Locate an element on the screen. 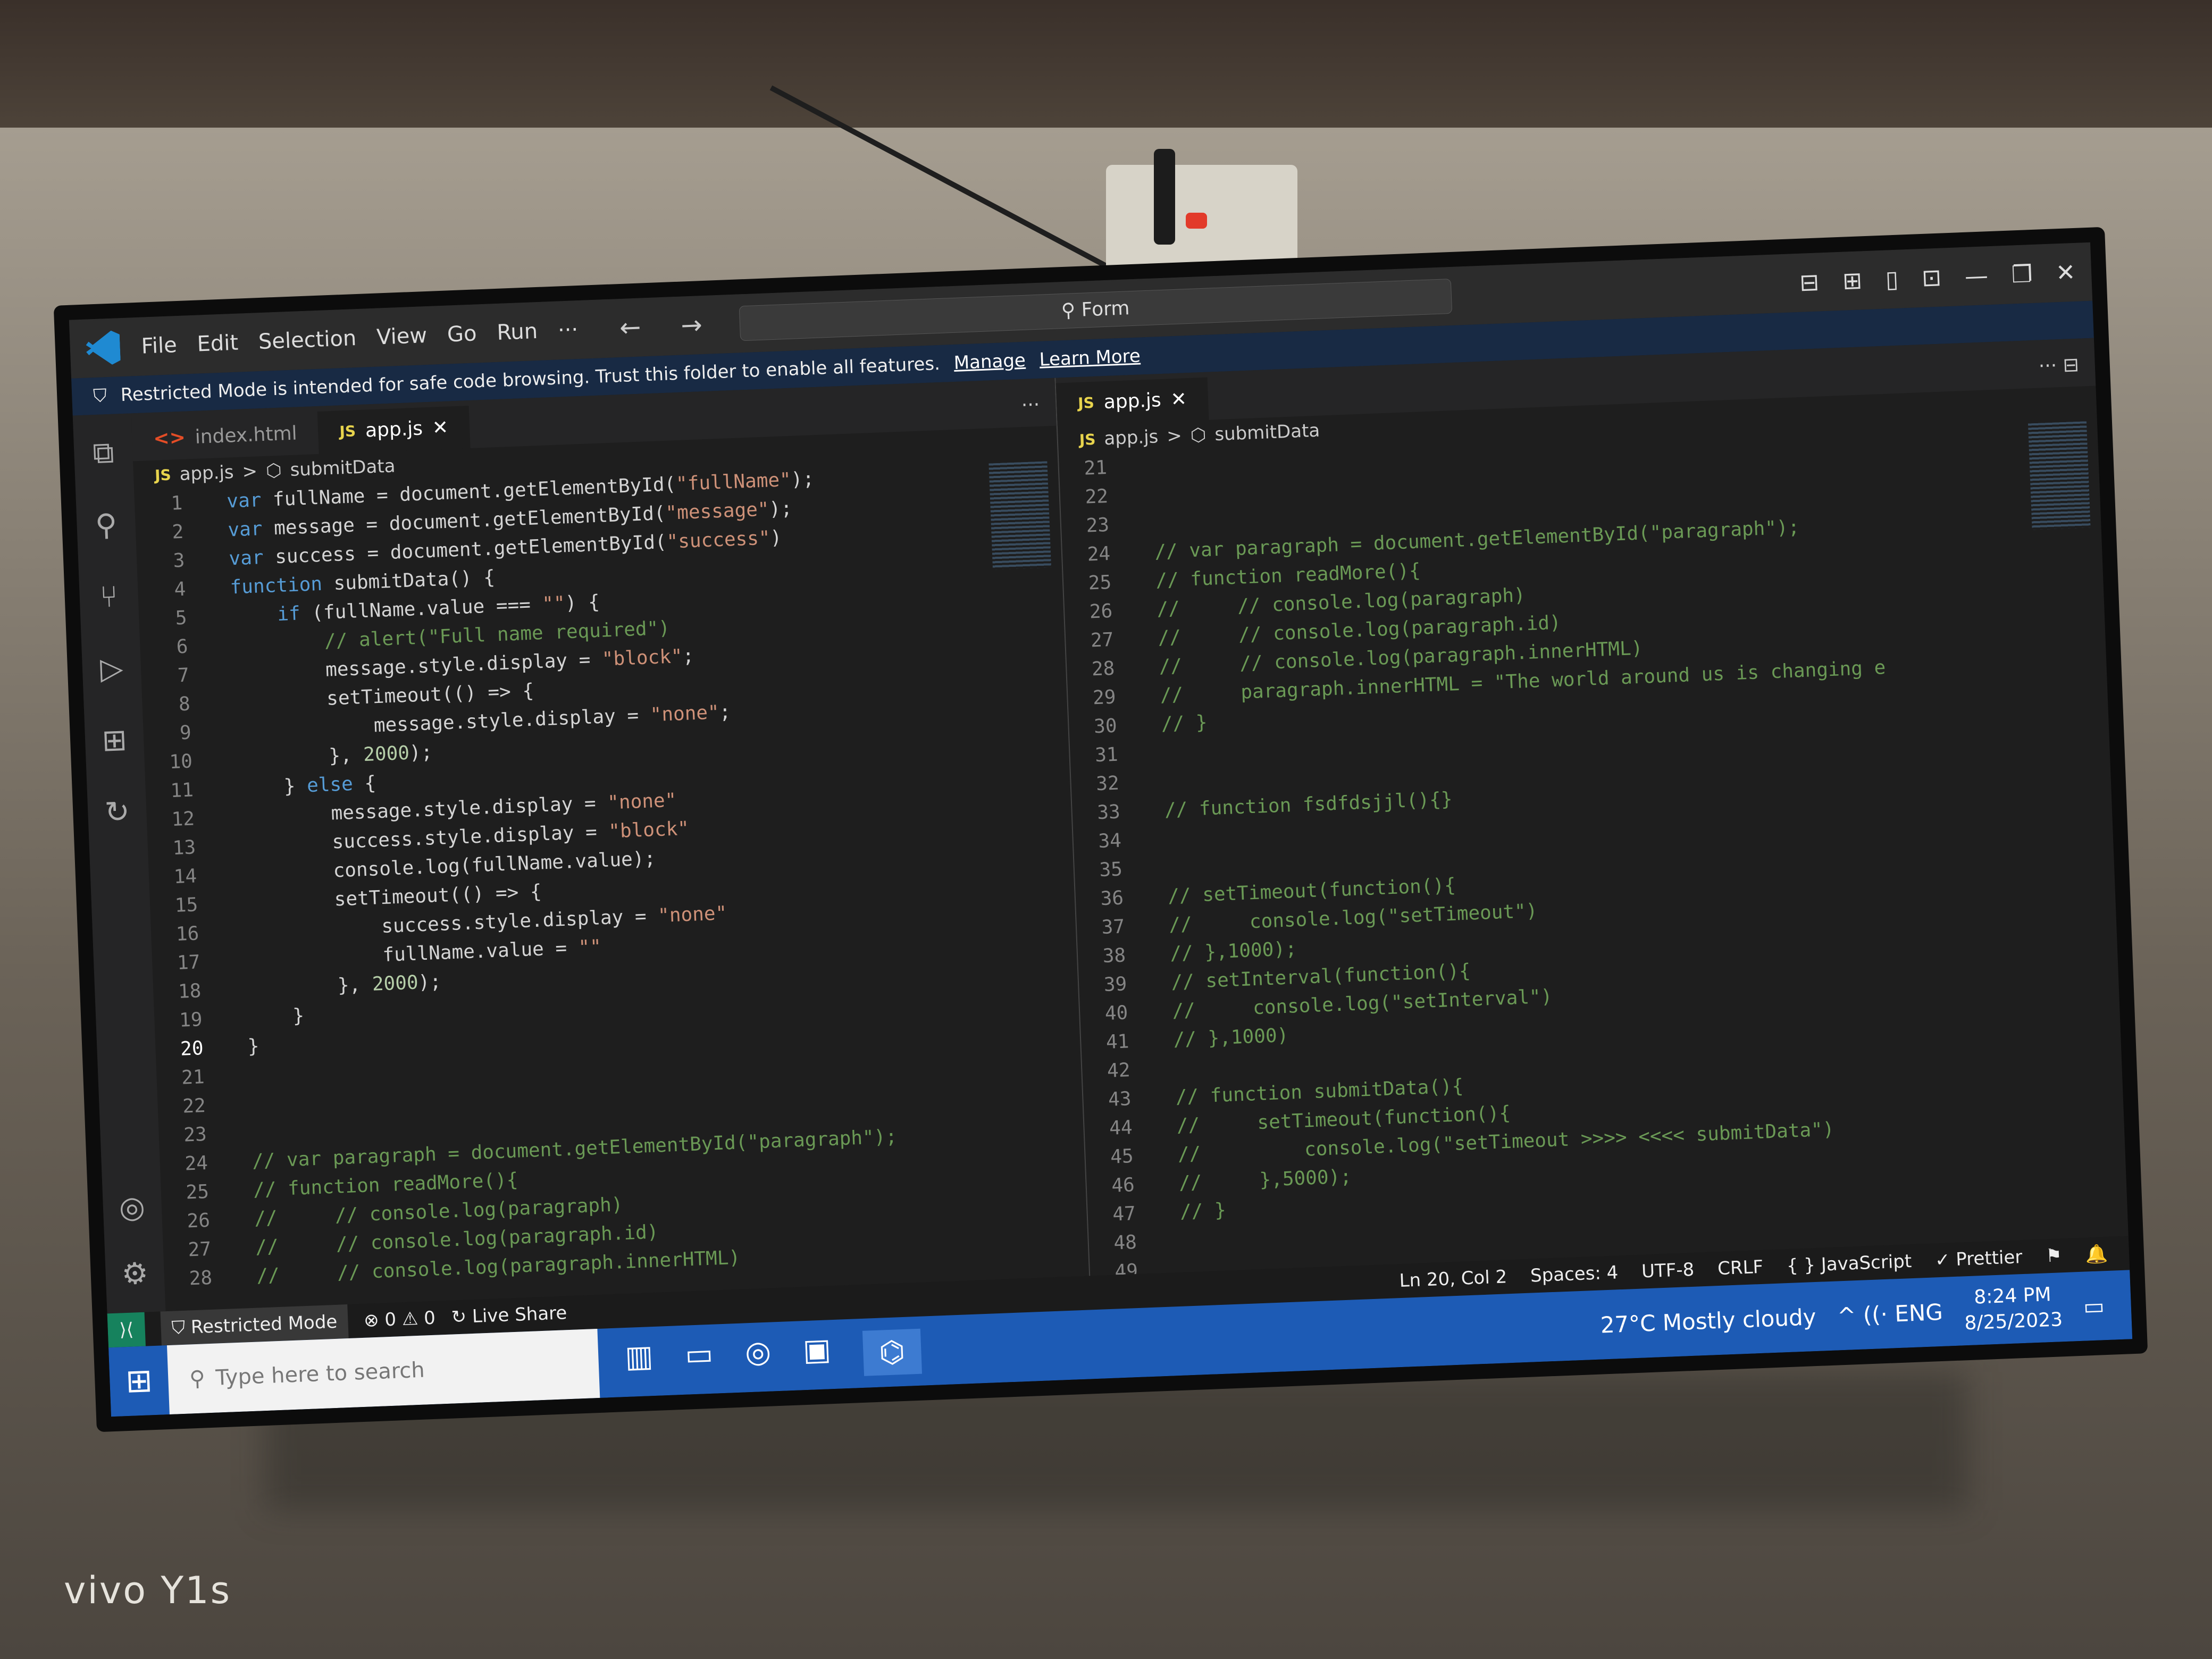 This screenshot has width=2212, height=1659. feedback-icon: ⚑ is located at coordinates (2054, 1256).